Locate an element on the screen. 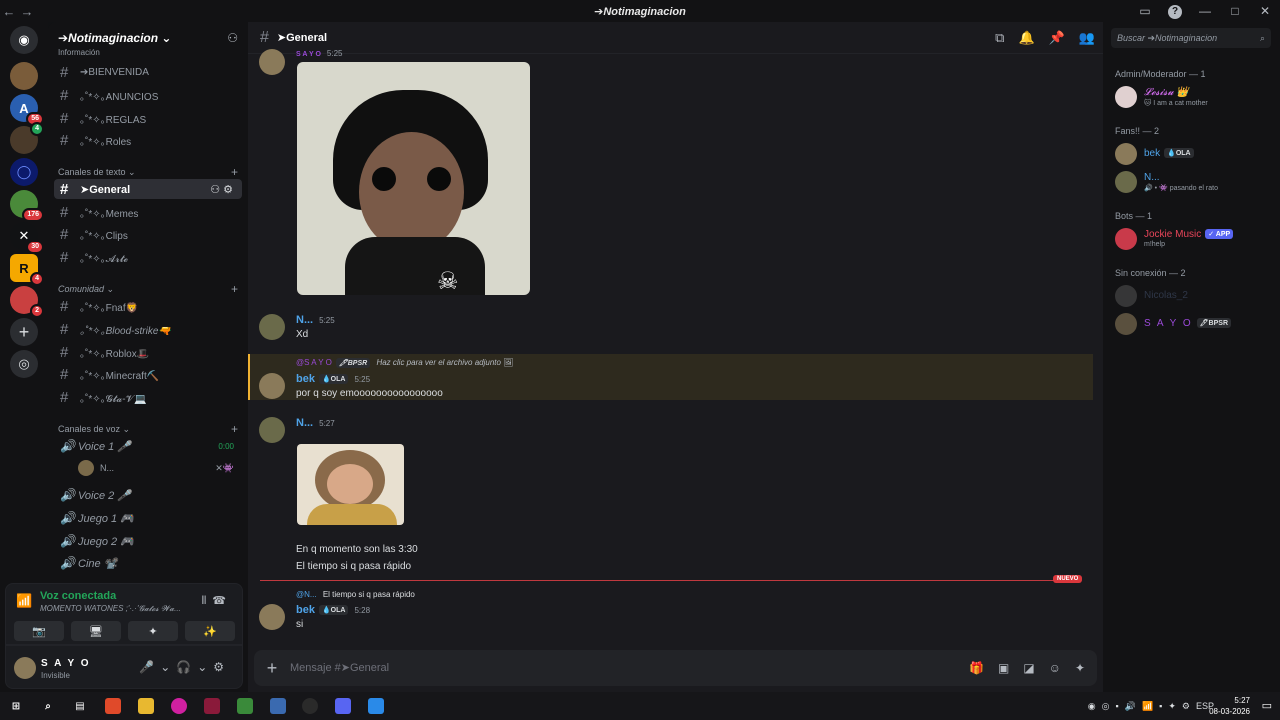  channel-roles: # ｡˚*✧｡Roles is located at coordinates (148, 140).